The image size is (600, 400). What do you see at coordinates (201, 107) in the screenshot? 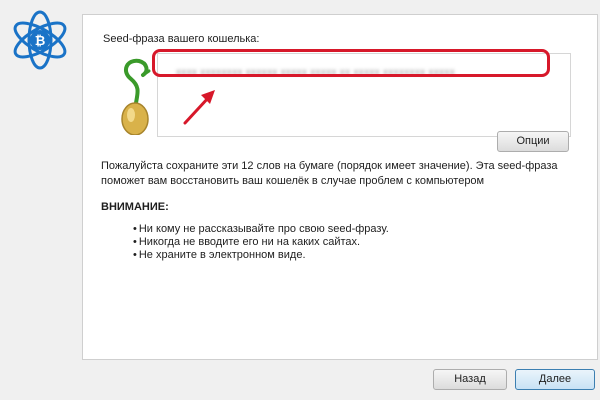
I see `red-arrow-icon` at bounding box center [201, 107].